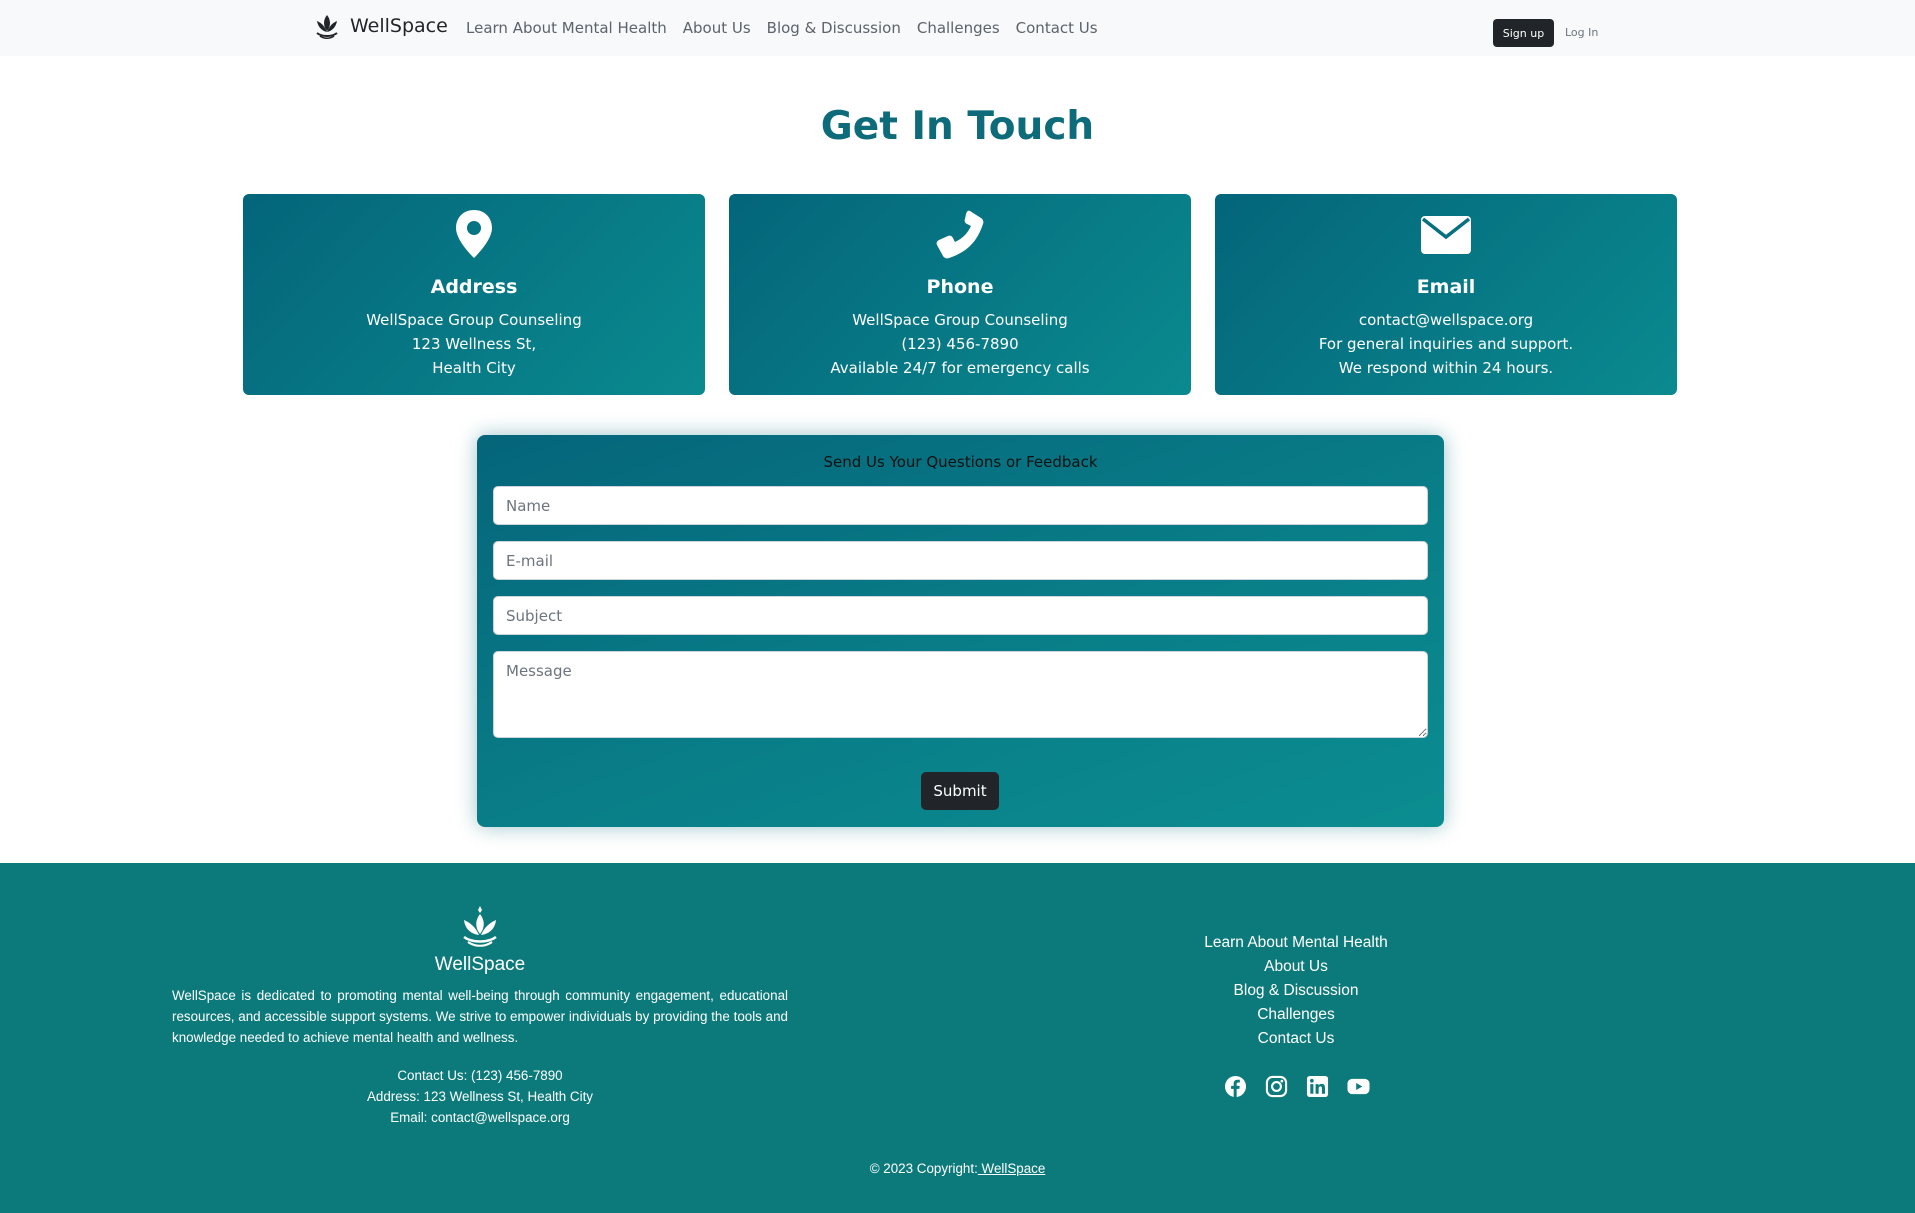  I want to click on page-title: Get In Touch, so click(957, 126).